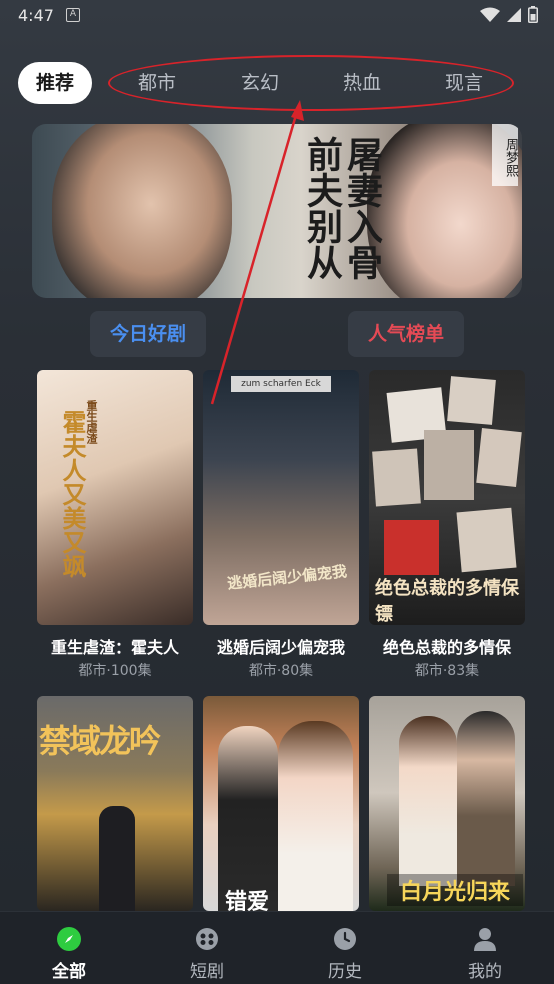  Describe the element at coordinates (114, 647) in the screenshot. I see `drama-title: 重生虐渣：霍夫人` at that location.